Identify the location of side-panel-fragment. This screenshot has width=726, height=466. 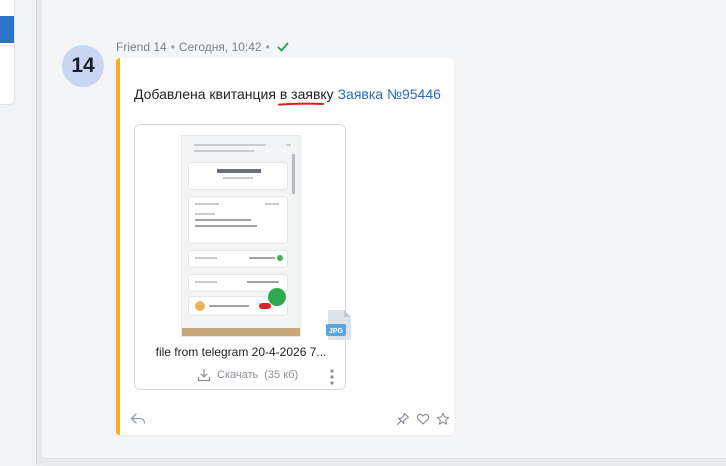
(7, 52).